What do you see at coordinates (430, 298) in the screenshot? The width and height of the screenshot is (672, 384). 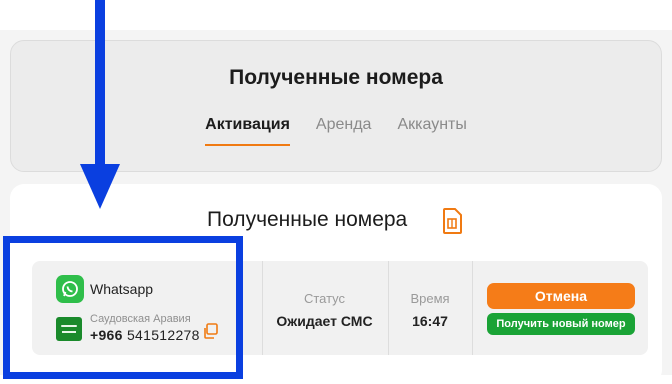 I see `time-label: Время` at bounding box center [430, 298].